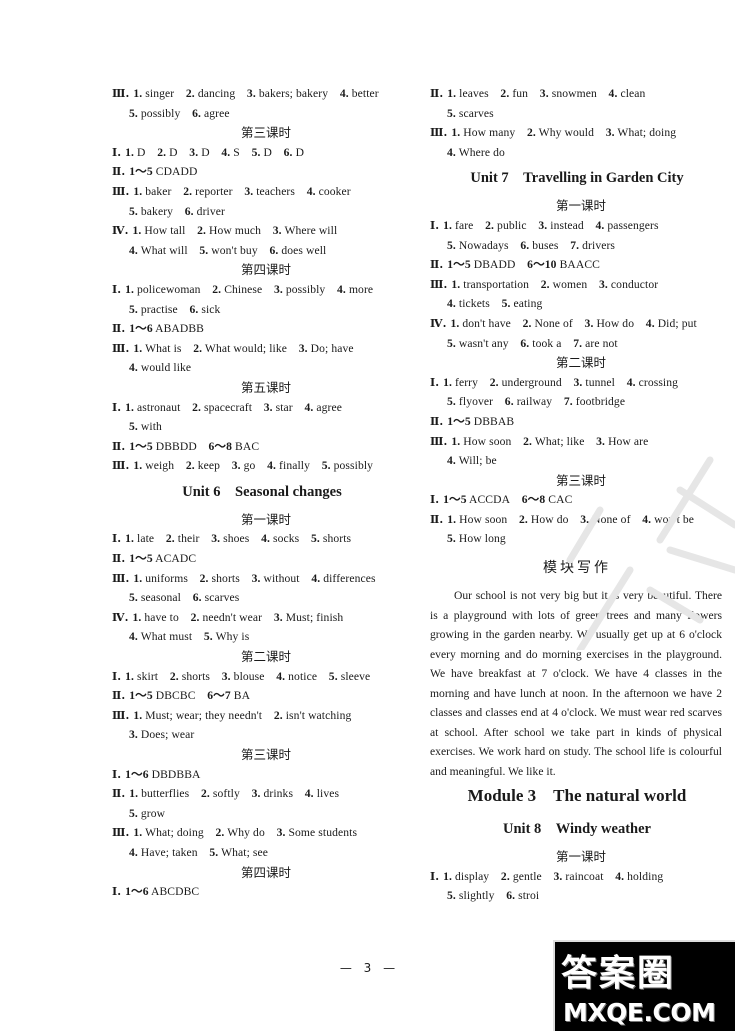  Describe the element at coordinates (577, 153) in the screenshot. I see `answer-line: 4. Where do` at that location.